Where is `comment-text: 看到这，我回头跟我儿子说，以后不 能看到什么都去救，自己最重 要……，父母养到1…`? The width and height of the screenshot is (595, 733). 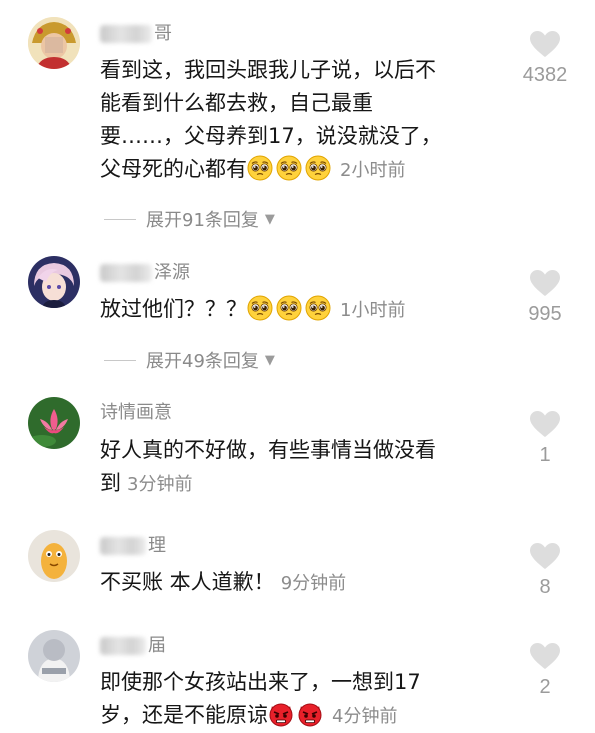
comment-text: 看到这，我回头跟我儿子说，以后不 能看到什么都去救，自己最重 要……，父母养到1… is located at coordinates (271, 119).